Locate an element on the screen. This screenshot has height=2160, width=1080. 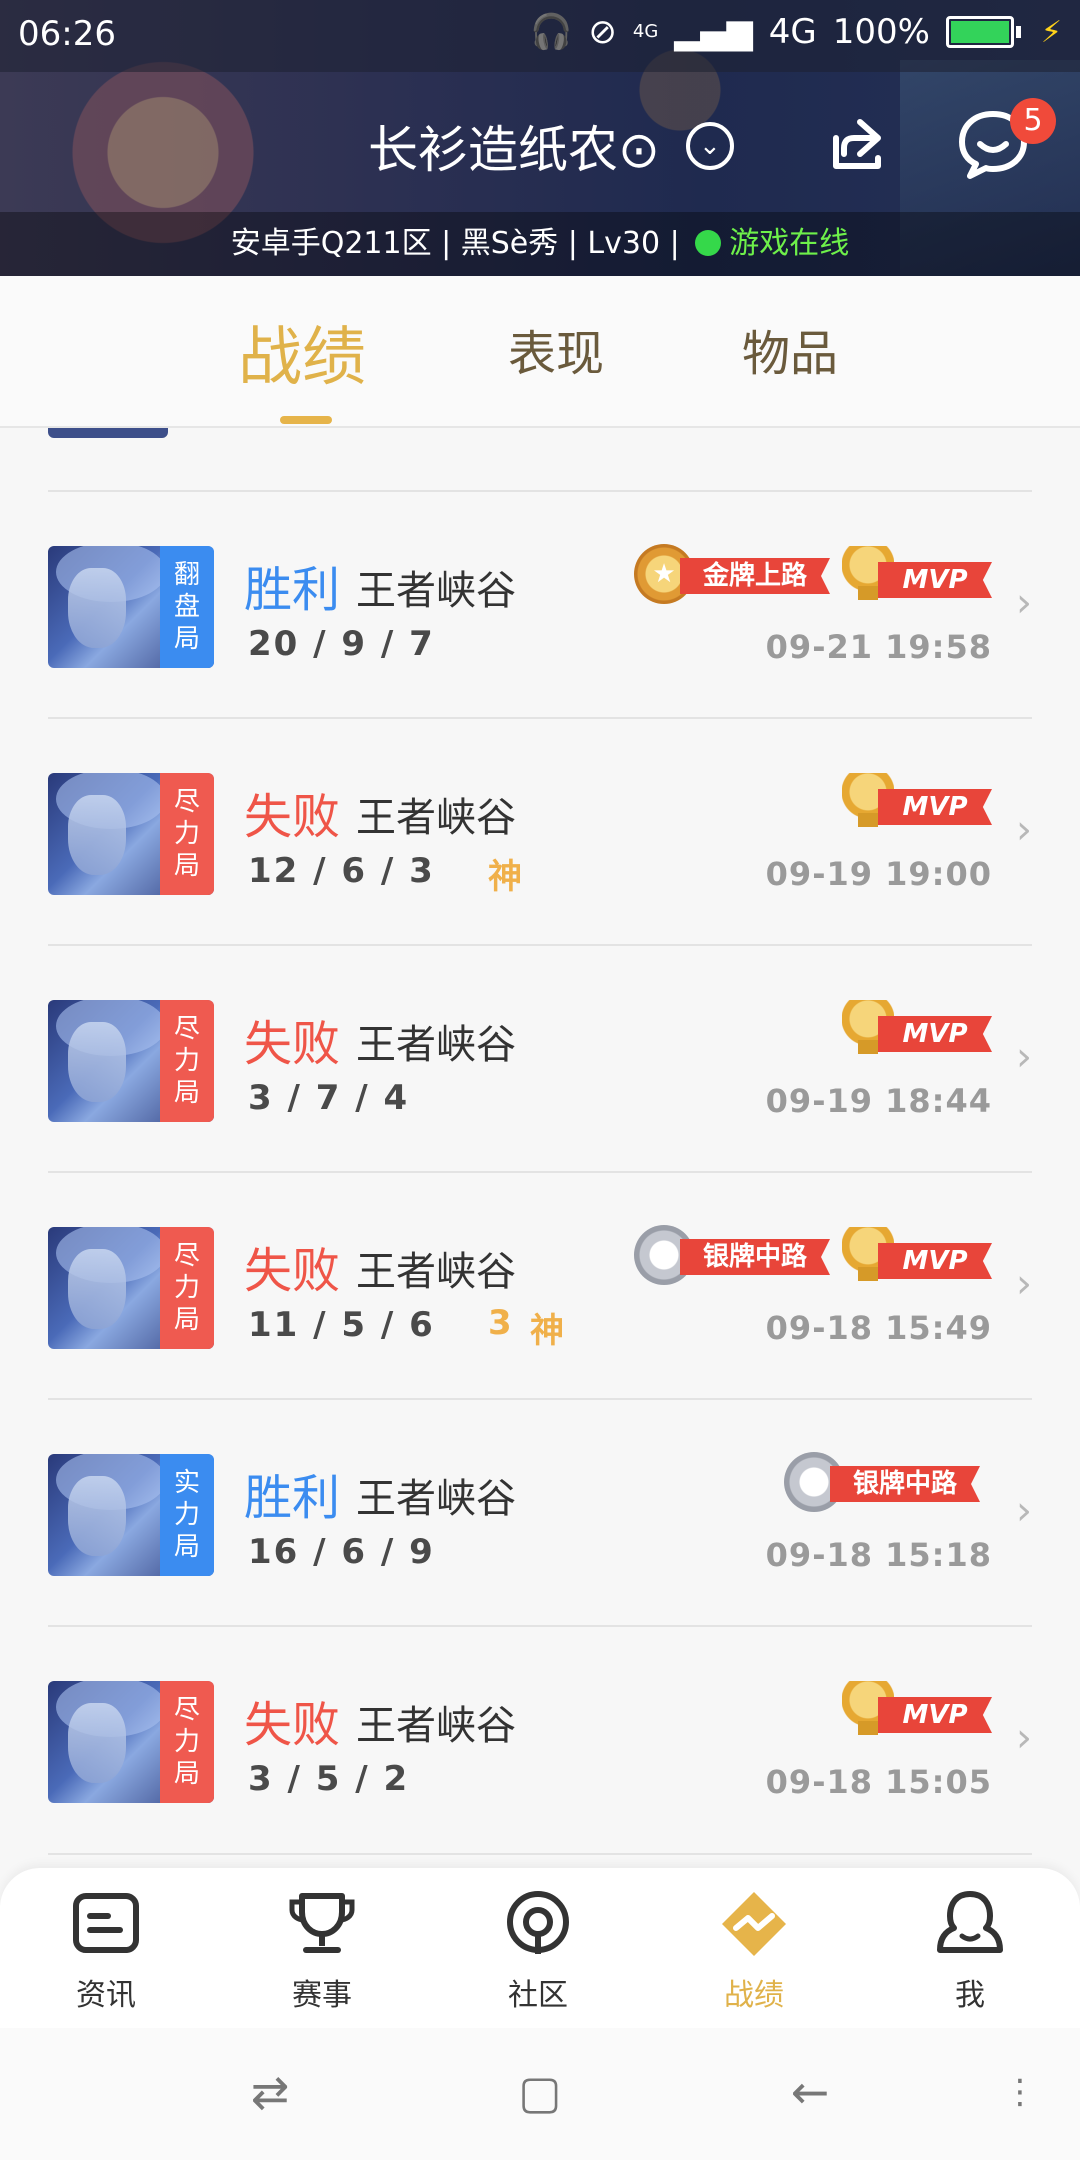
nav-community-label: 社区 is located at coordinates (538, 1995).